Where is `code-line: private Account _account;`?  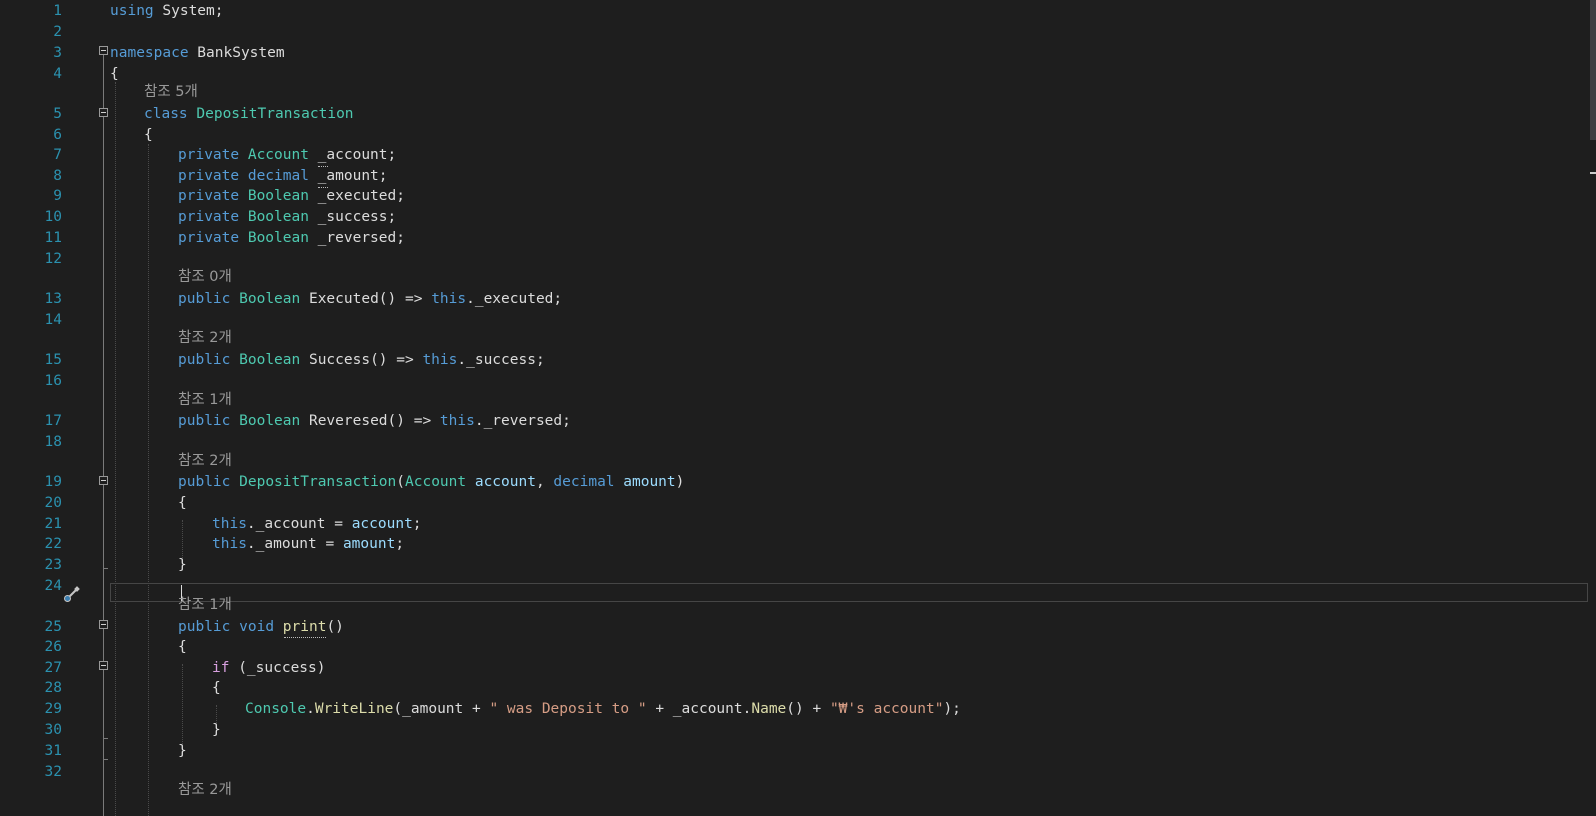
code-line: private Account _account; is located at coordinates (287, 155).